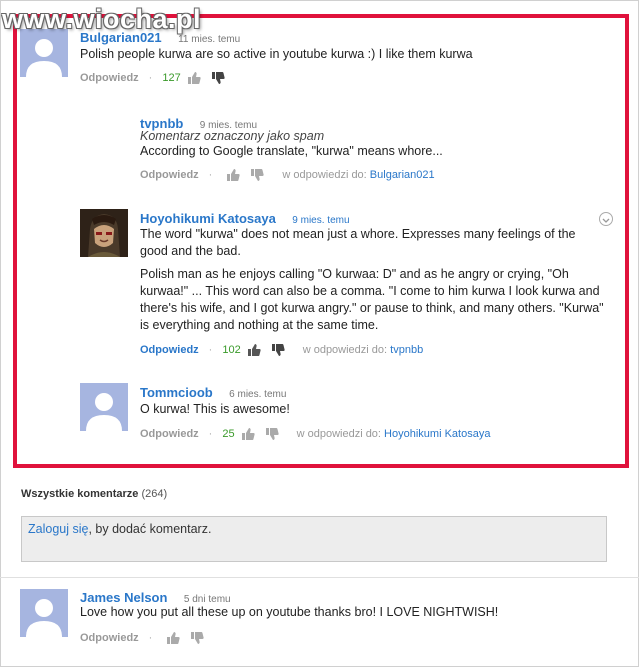  What do you see at coordinates (123, 597) in the screenshot?
I see `comment-author: James Nelson` at bounding box center [123, 597].